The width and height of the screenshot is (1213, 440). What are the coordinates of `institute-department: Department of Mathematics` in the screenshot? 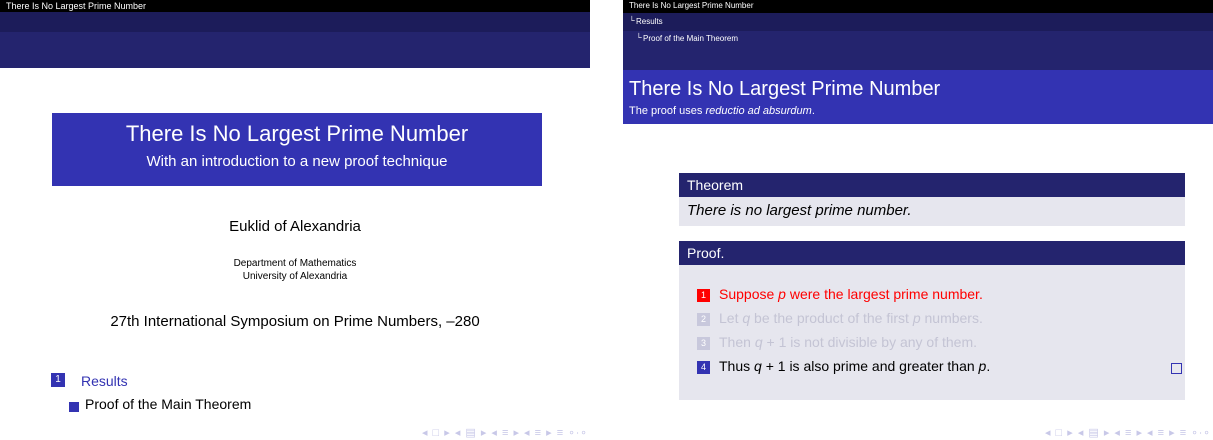 It's located at (295, 263).